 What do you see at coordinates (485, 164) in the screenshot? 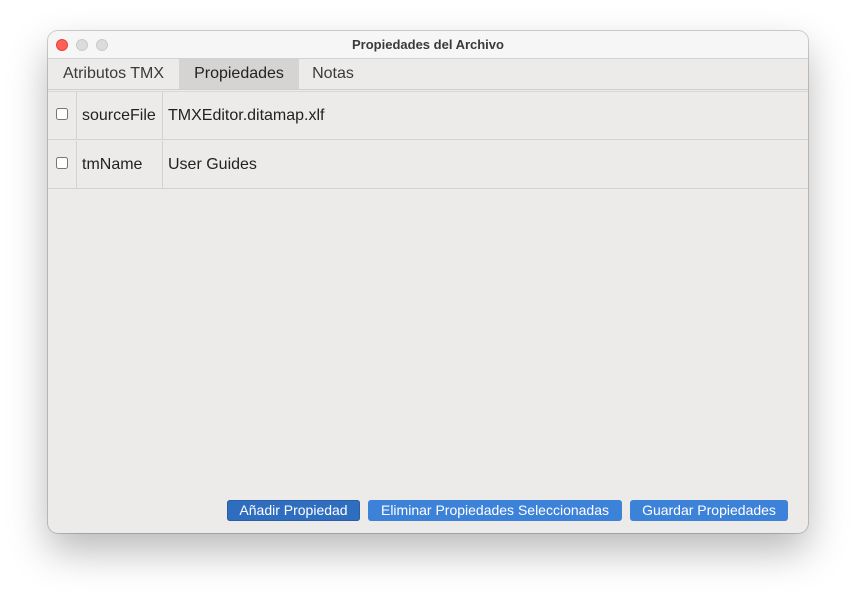
I see `property-value: User Guides` at bounding box center [485, 164].